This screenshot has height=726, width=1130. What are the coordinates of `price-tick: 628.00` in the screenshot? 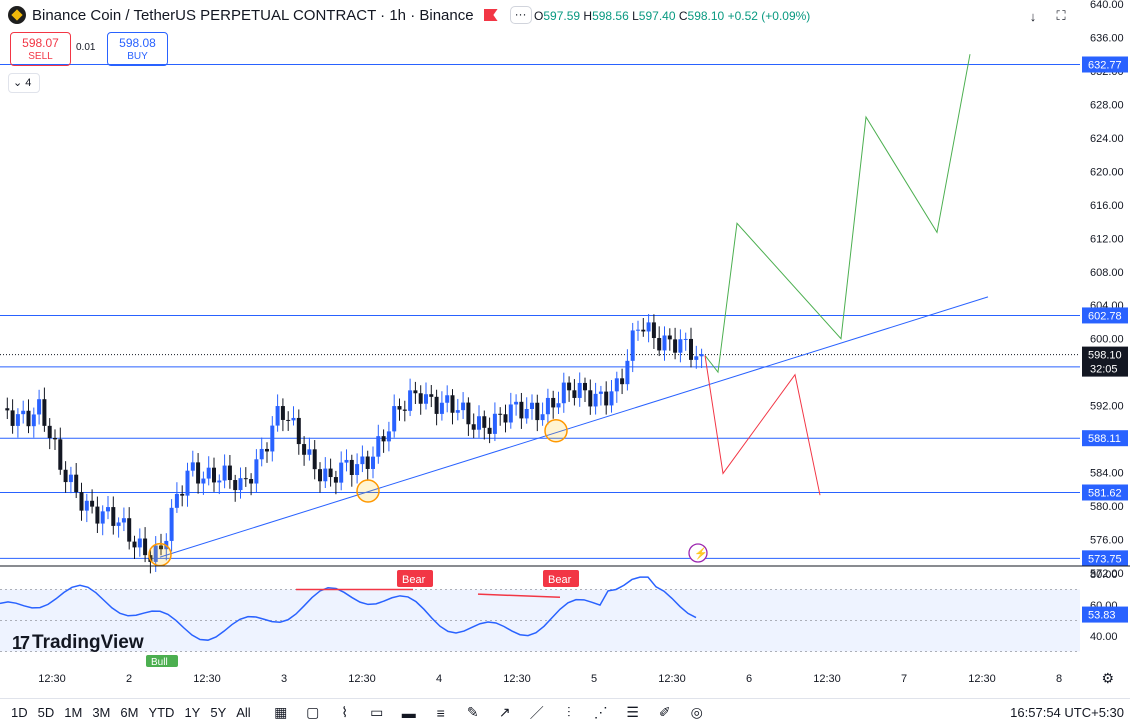 It's located at (1107, 105).